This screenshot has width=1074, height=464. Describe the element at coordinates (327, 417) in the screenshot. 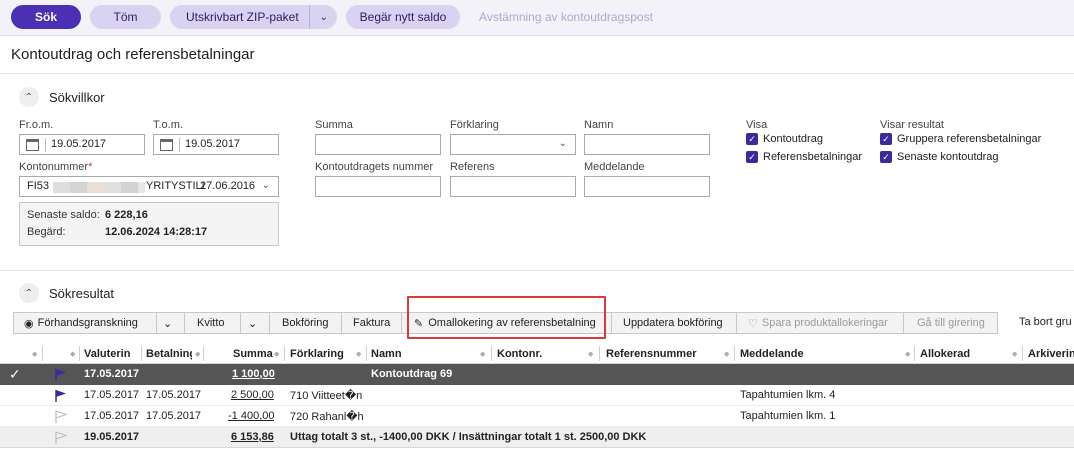

I see `row-explanation: 720 Rahanl�he` at that location.